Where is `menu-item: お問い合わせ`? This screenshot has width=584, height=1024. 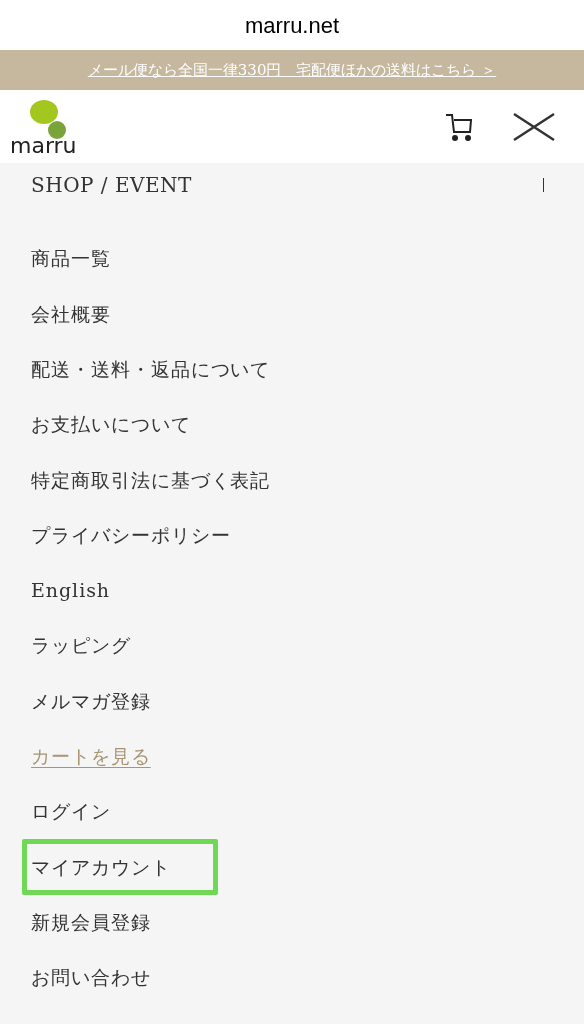 menu-item: お問い合わせ is located at coordinates (89, 977).